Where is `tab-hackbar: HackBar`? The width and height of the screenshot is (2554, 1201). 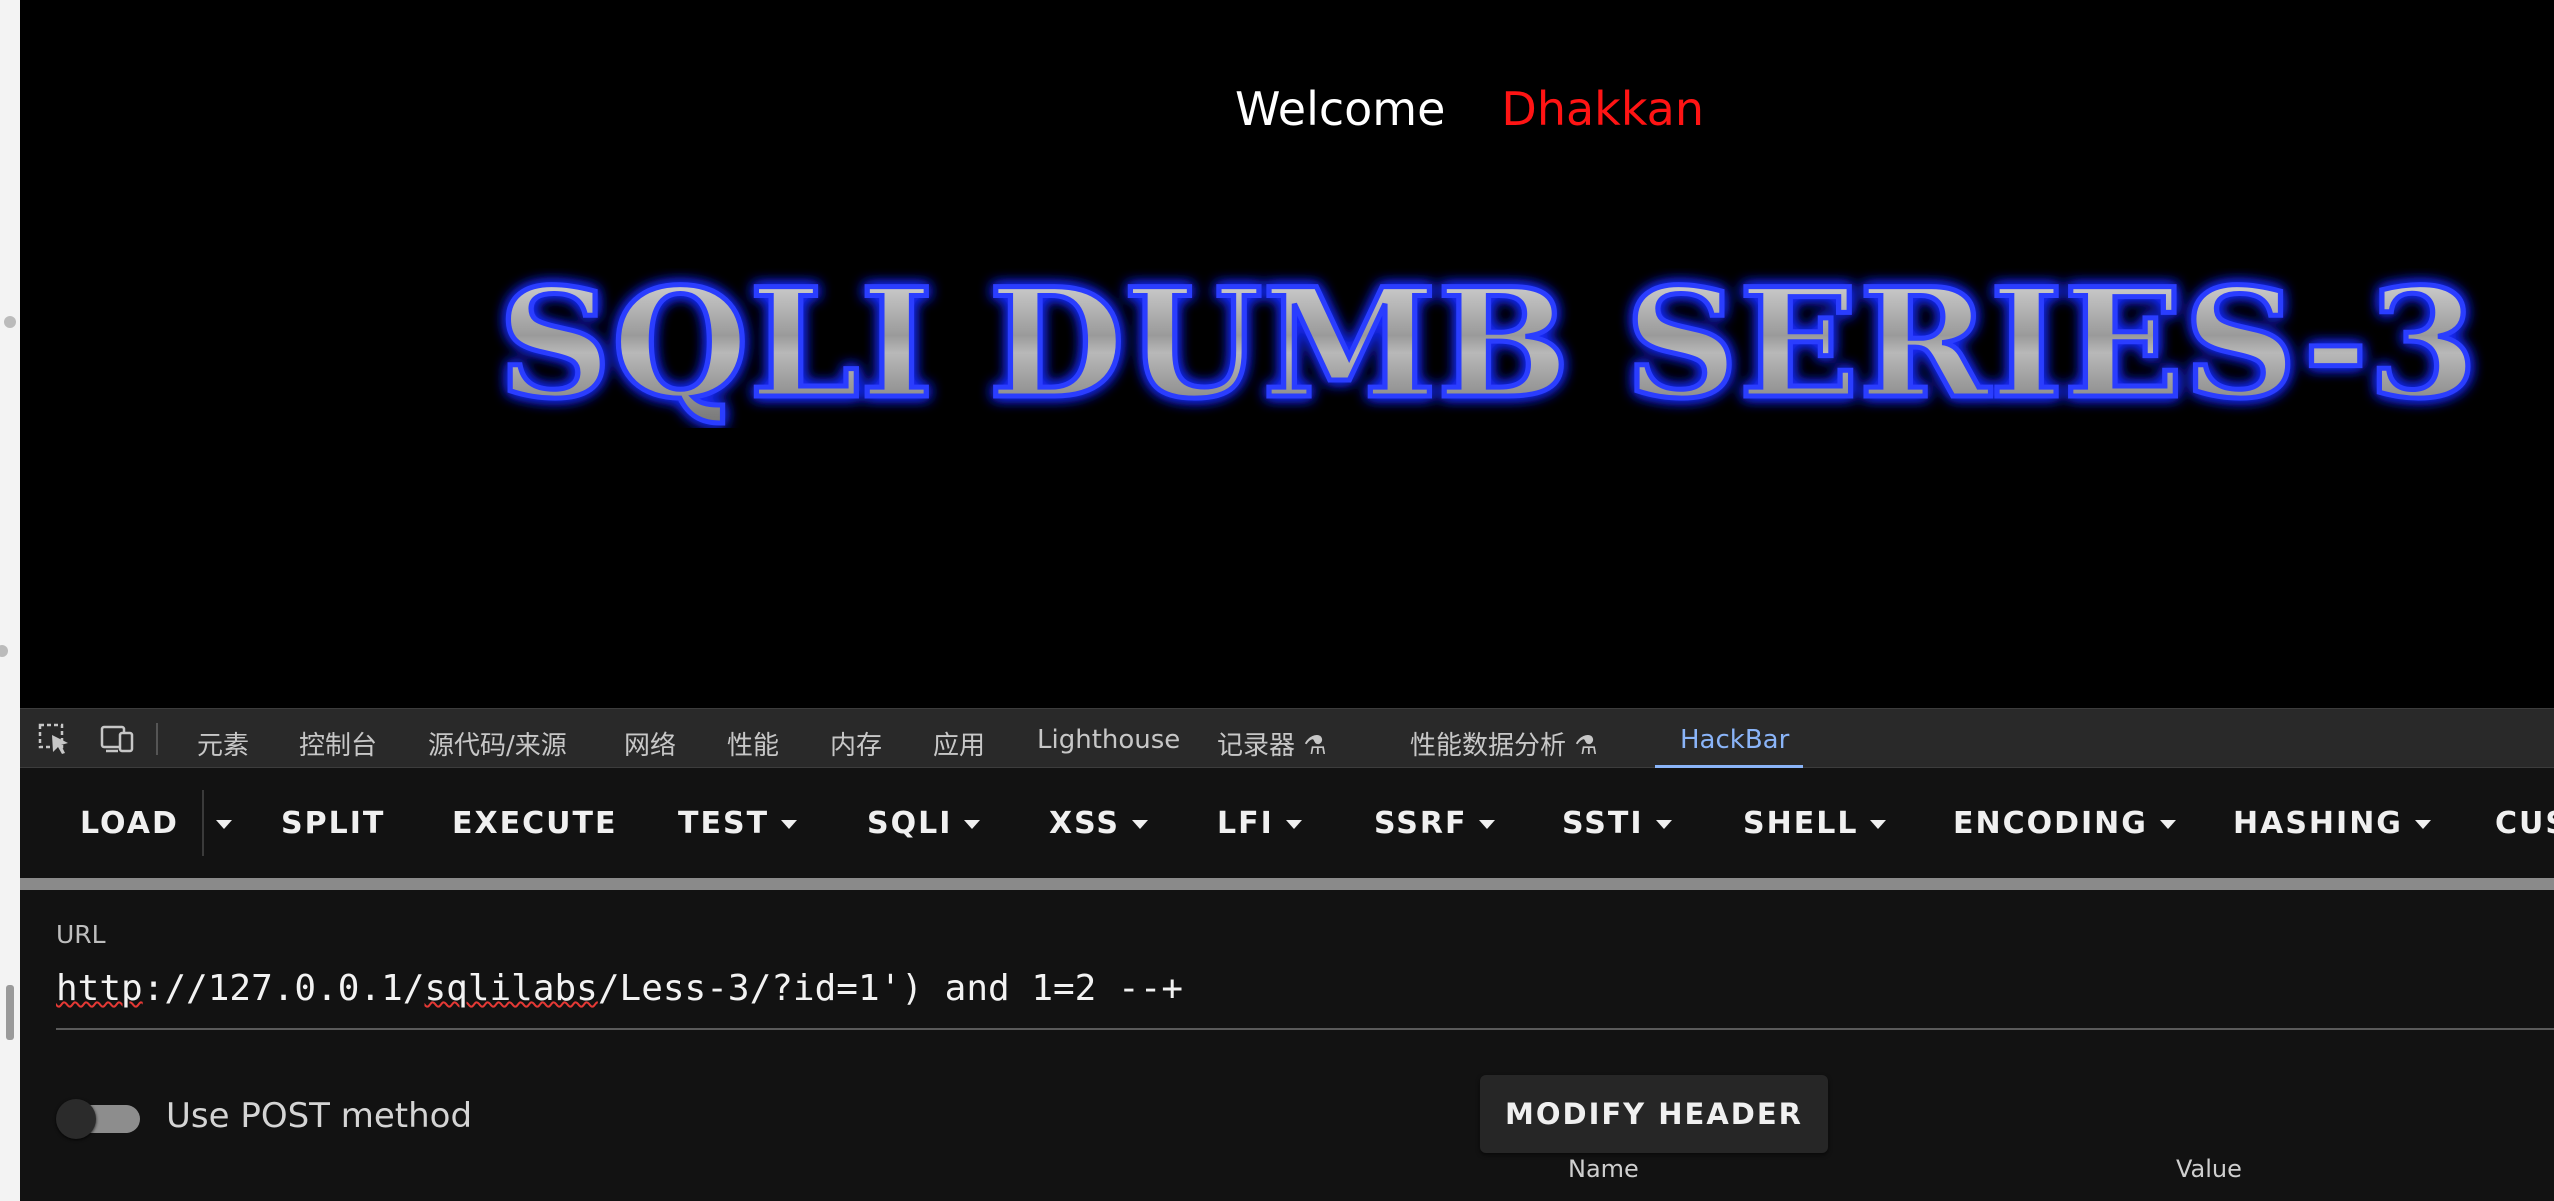
tab-hackbar: HackBar is located at coordinates (1734, 740).